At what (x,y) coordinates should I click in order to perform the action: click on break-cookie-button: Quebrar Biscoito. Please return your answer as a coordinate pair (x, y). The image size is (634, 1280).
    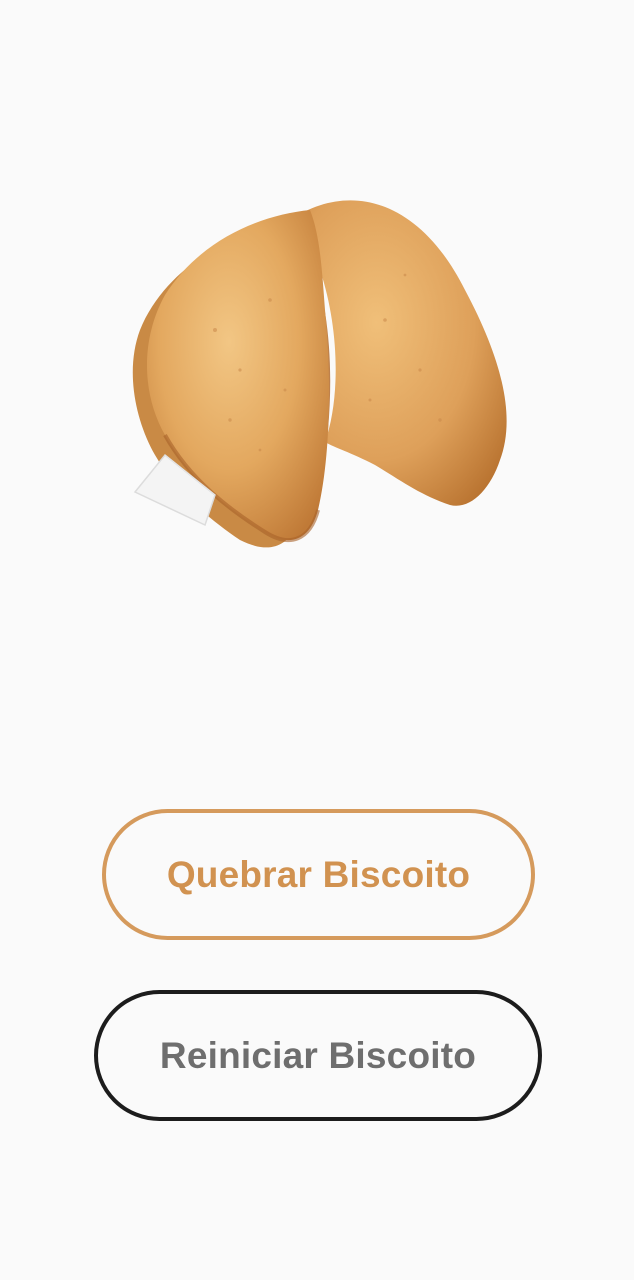
    Looking at the image, I should click on (318, 874).